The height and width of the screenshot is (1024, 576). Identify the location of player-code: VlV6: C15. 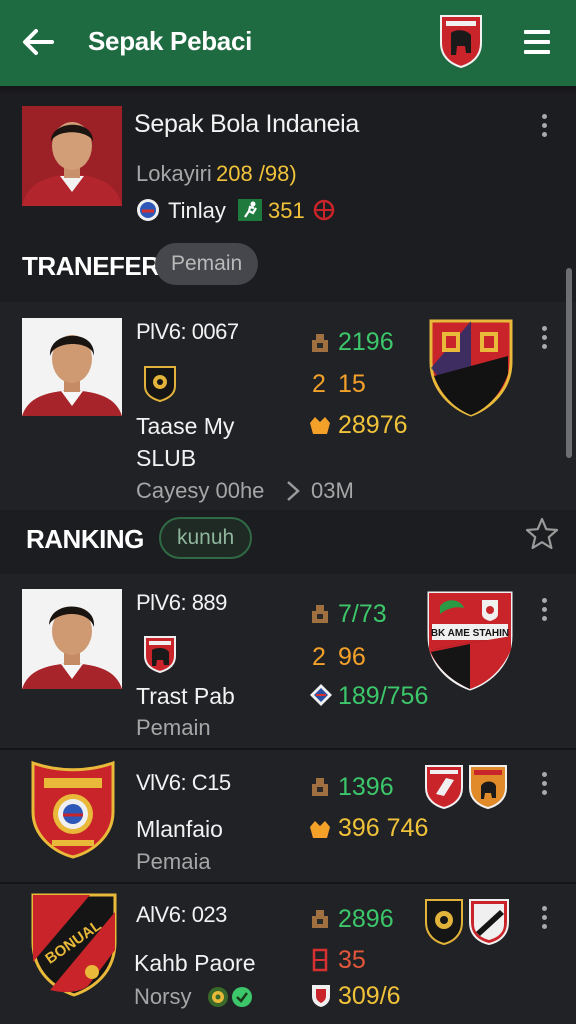
(183, 782).